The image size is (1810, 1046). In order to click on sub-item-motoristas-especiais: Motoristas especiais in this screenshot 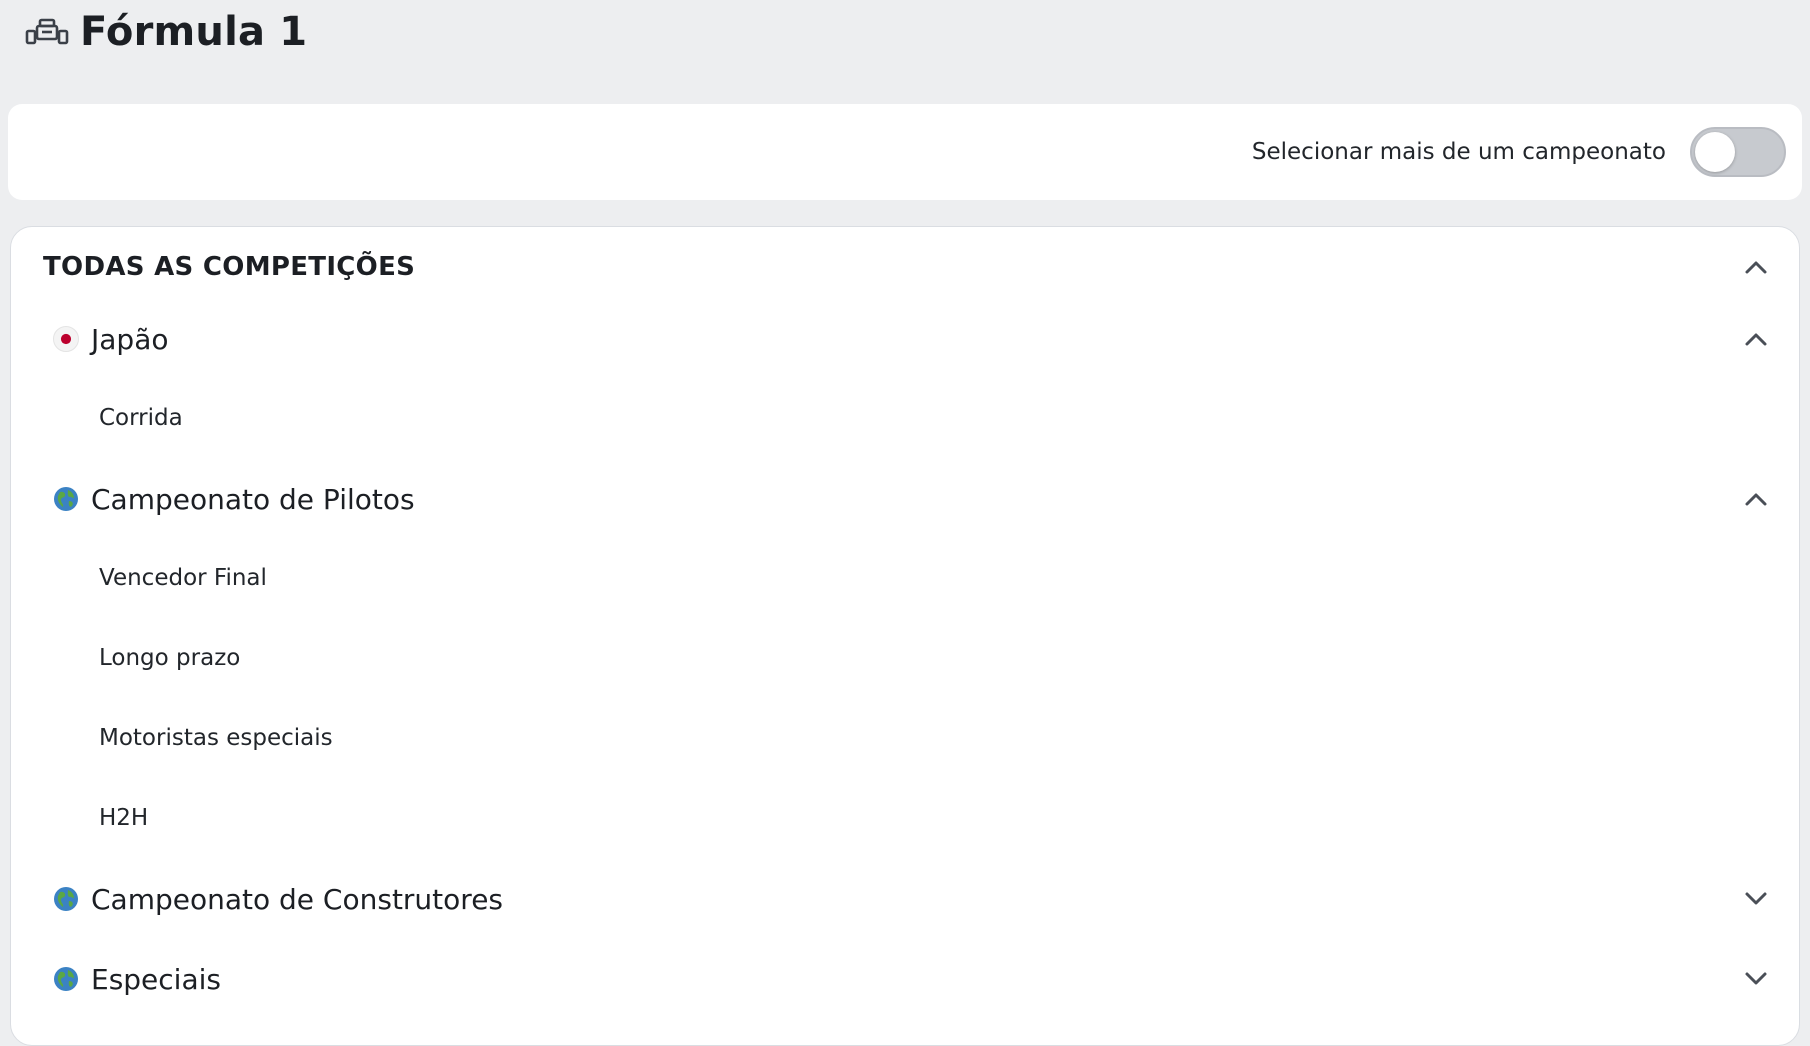, I will do `click(905, 738)`.